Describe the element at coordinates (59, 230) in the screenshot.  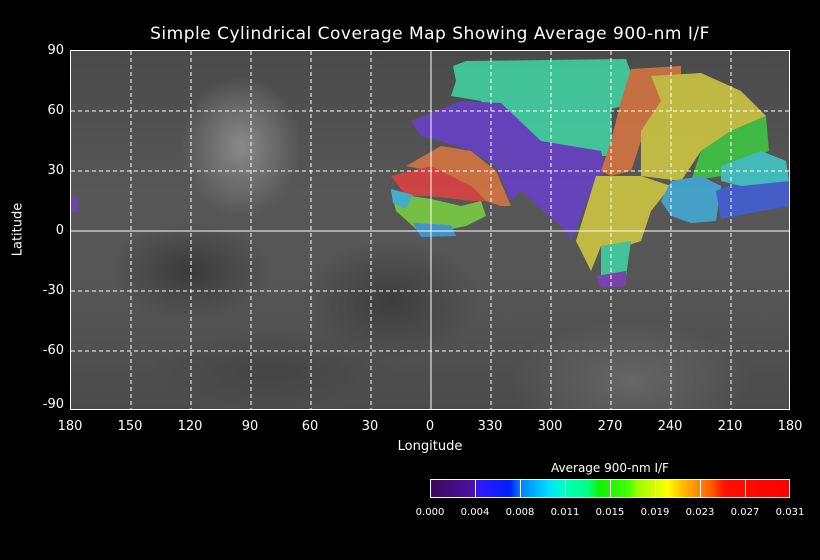
I see `y-tick-label: 0` at that location.